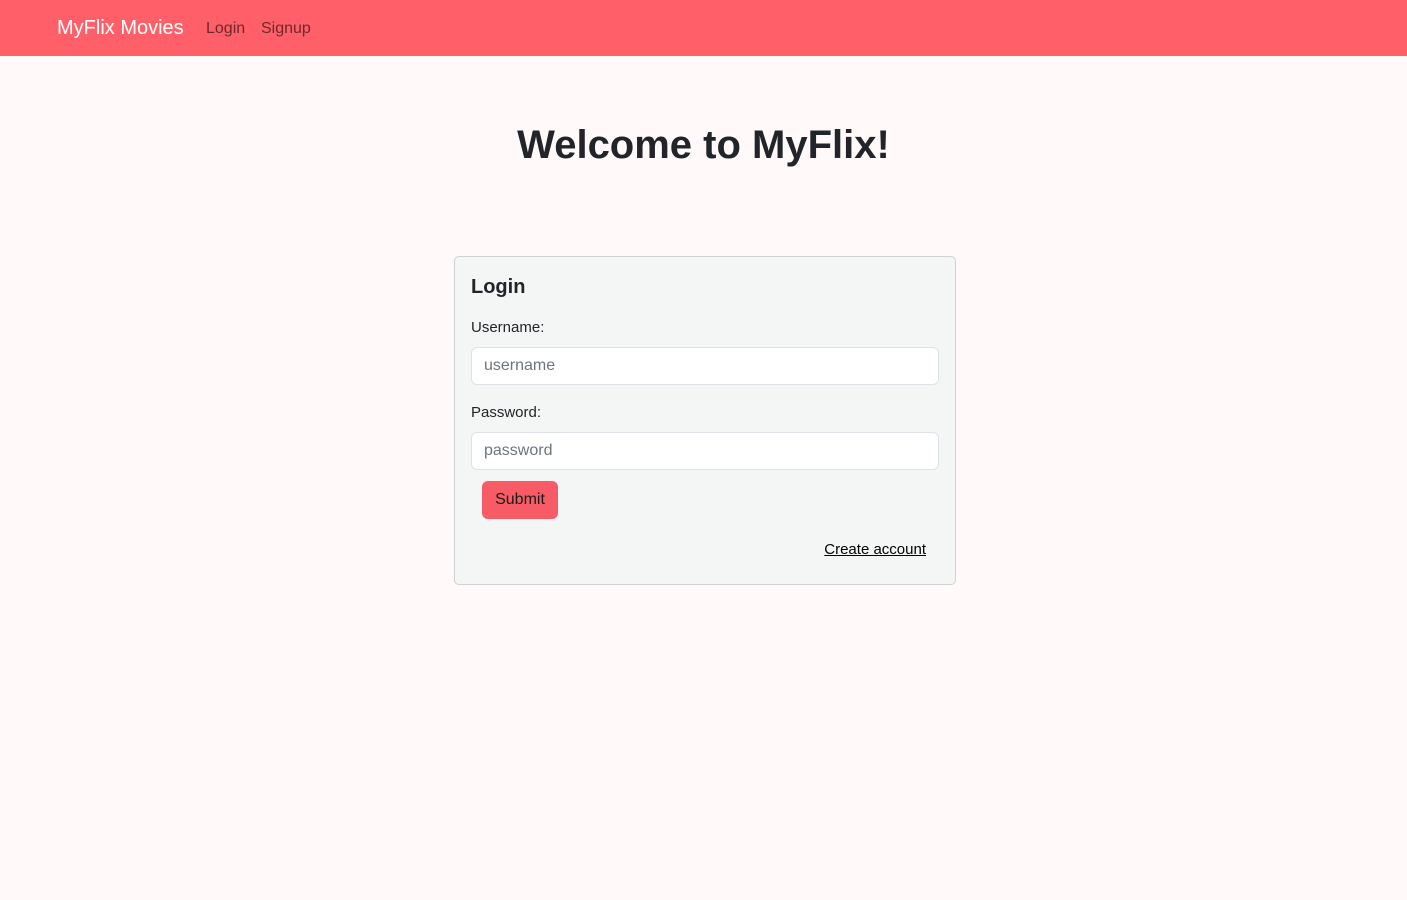  I want to click on login-card-title: Login, so click(498, 287).